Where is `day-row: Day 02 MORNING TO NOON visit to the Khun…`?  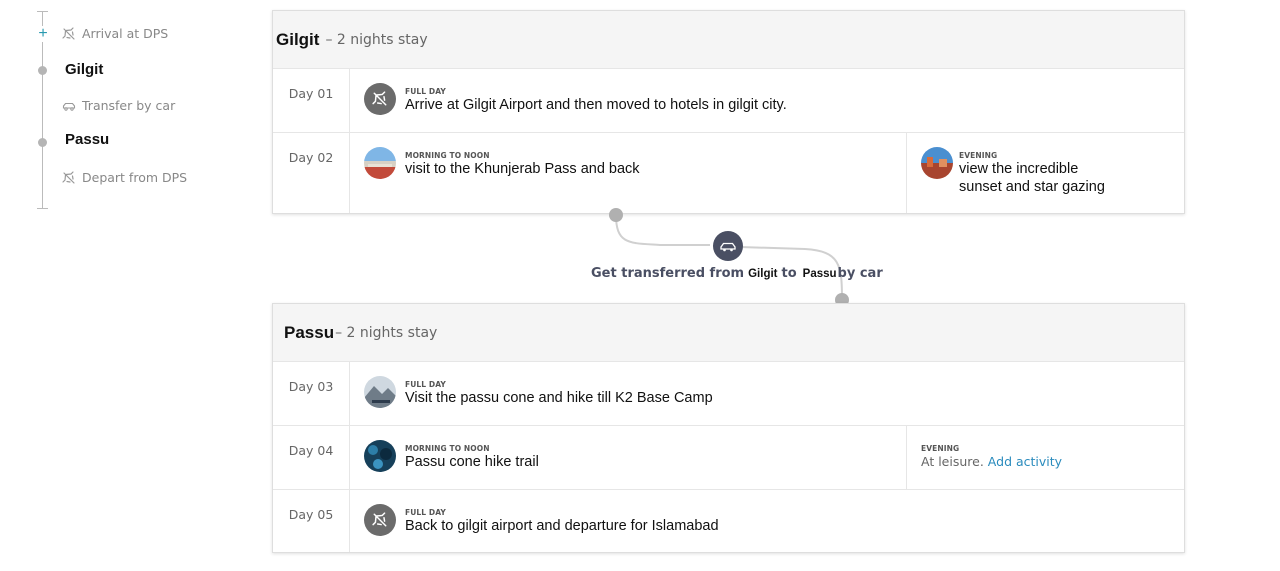
day-row: Day 02 MORNING TO NOON visit to the Khun… is located at coordinates (728, 172).